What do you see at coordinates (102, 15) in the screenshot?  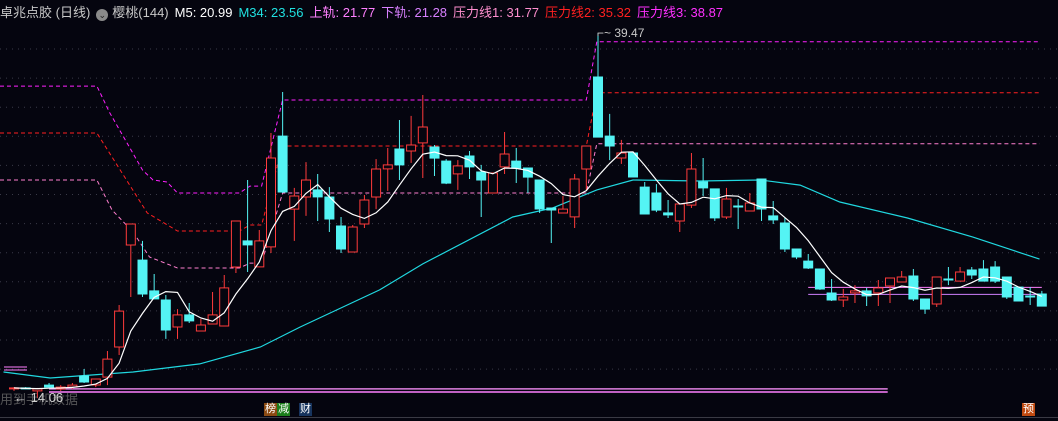 I see `chevron-down-icon: ⌄` at bounding box center [102, 15].